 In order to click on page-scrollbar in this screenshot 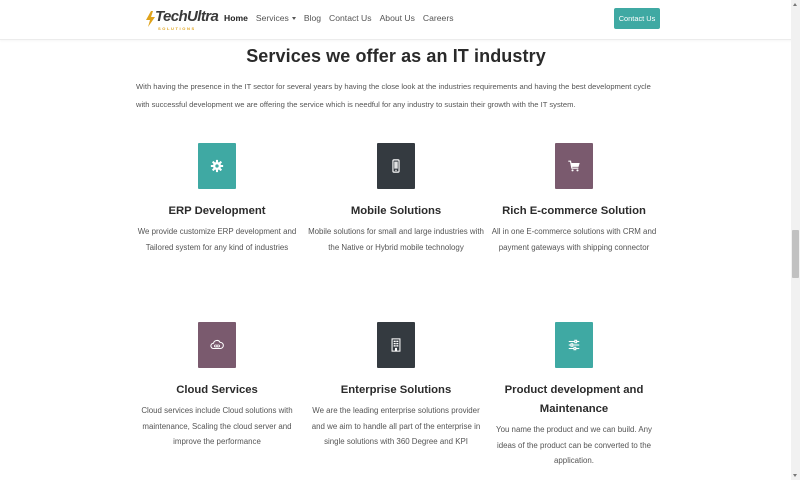, I will do `click(795, 240)`.